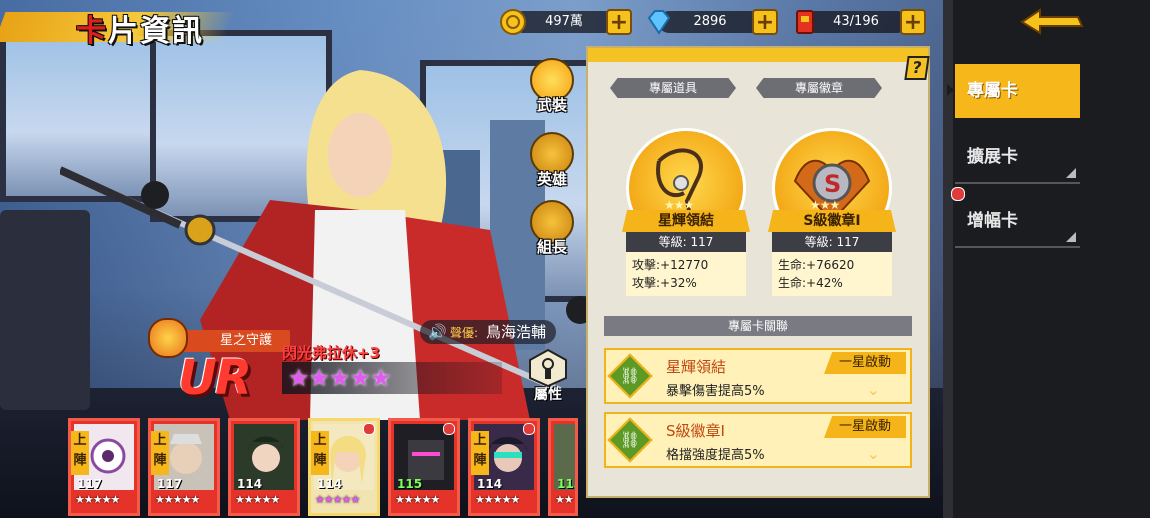 The width and height of the screenshot is (1150, 518). What do you see at coordinates (992, 157) in the screenshot?
I see `tab-expansion-label: 擴展卡` at bounding box center [992, 157].